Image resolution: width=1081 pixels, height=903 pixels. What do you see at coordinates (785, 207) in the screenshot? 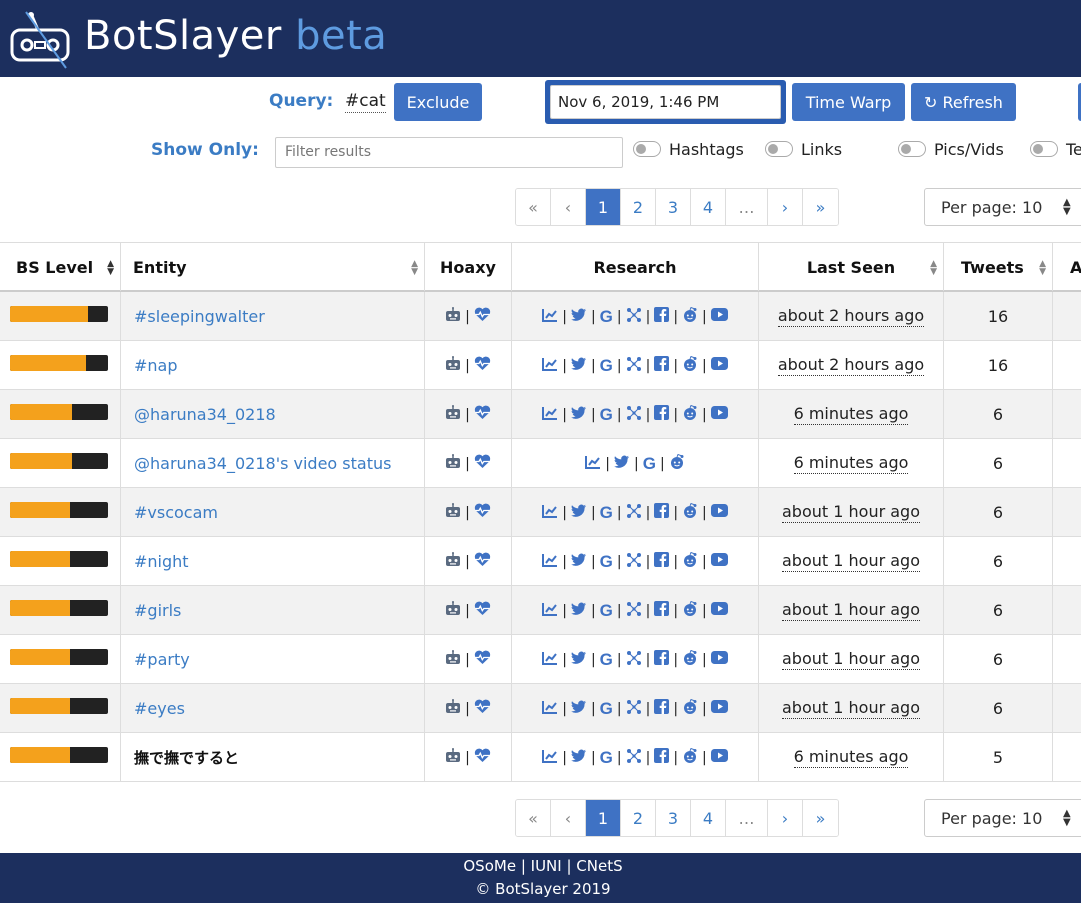
I see `next-page-button: ›` at bounding box center [785, 207].